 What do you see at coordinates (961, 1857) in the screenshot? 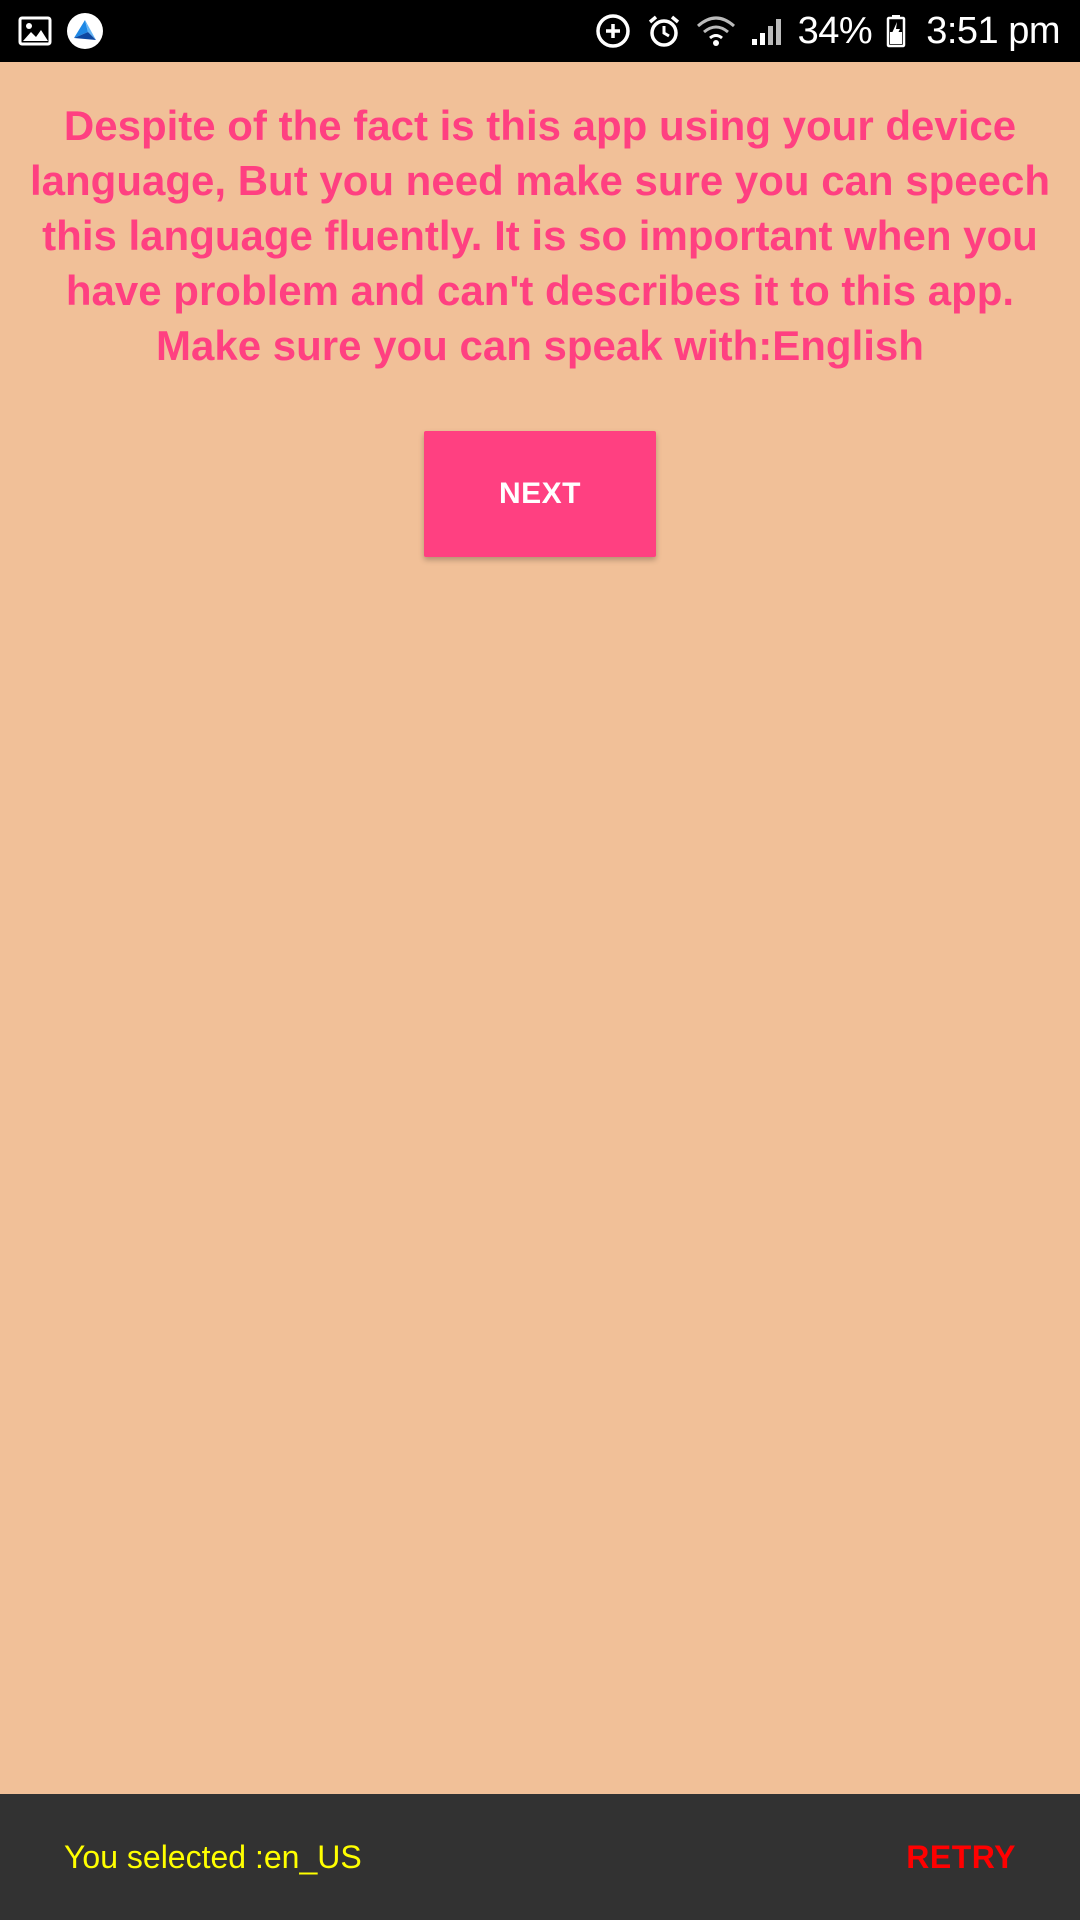
I see `retry-button: RETRY` at bounding box center [961, 1857].